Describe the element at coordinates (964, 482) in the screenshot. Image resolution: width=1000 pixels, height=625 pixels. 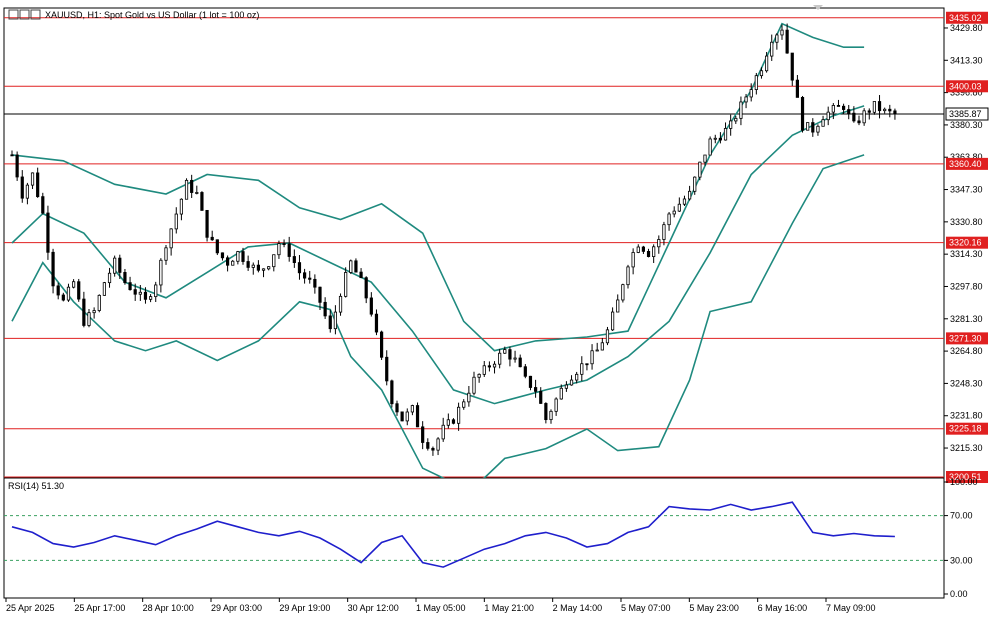
I see `rsi-tick-label: 100.00` at that location.